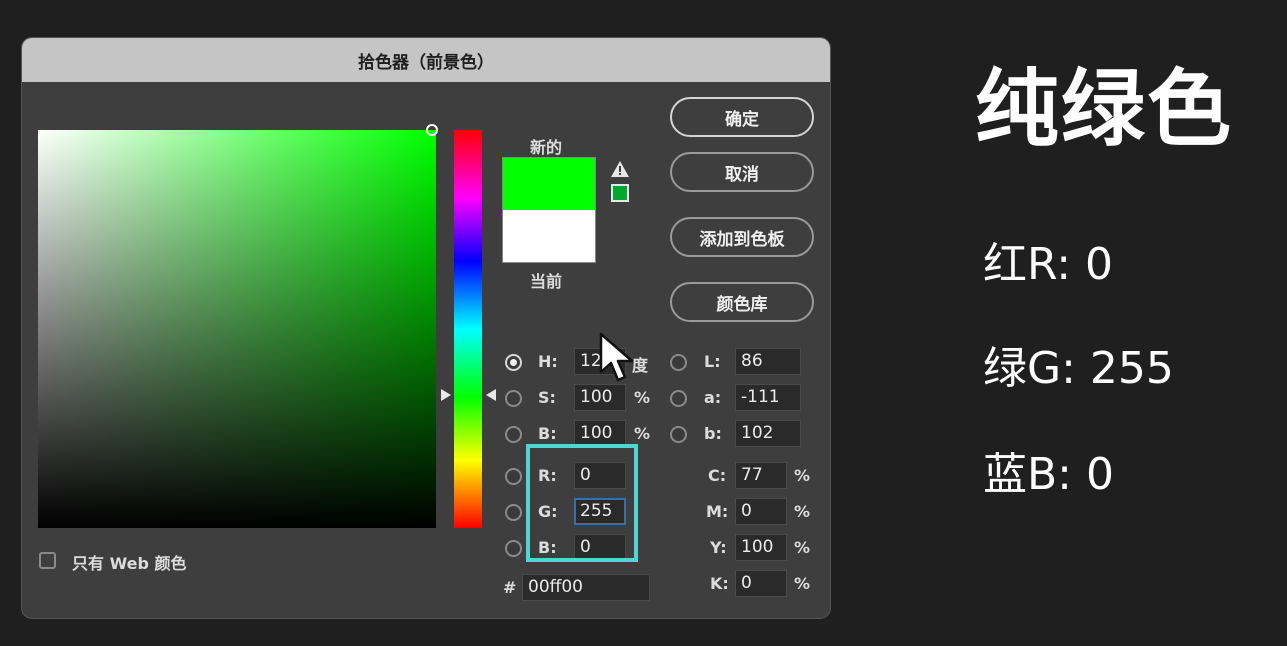 Image resolution: width=1287 pixels, height=646 pixels. Describe the element at coordinates (761, 583) in the screenshot. I see `k-field: 0` at that location.